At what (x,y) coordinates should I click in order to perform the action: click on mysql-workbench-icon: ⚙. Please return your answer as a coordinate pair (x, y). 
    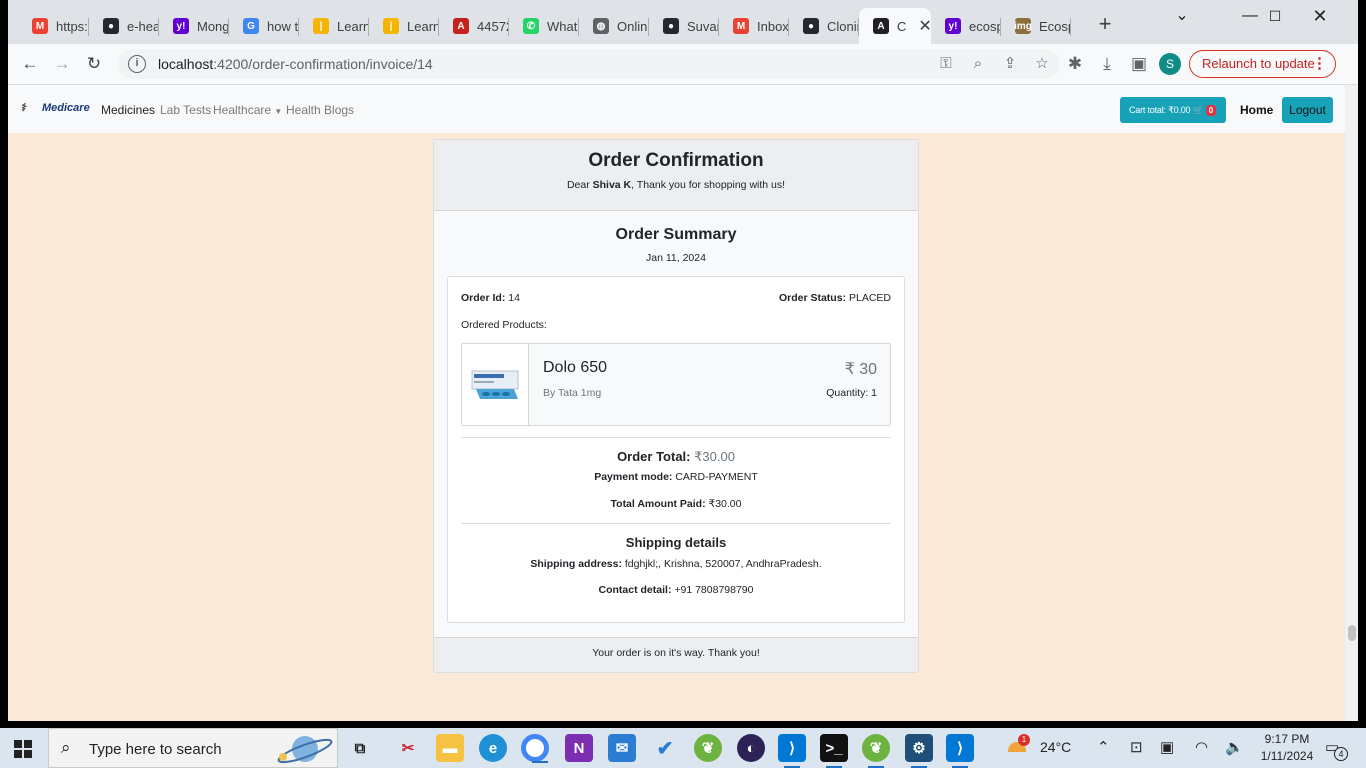
    Looking at the image, I should click on (919, 751).